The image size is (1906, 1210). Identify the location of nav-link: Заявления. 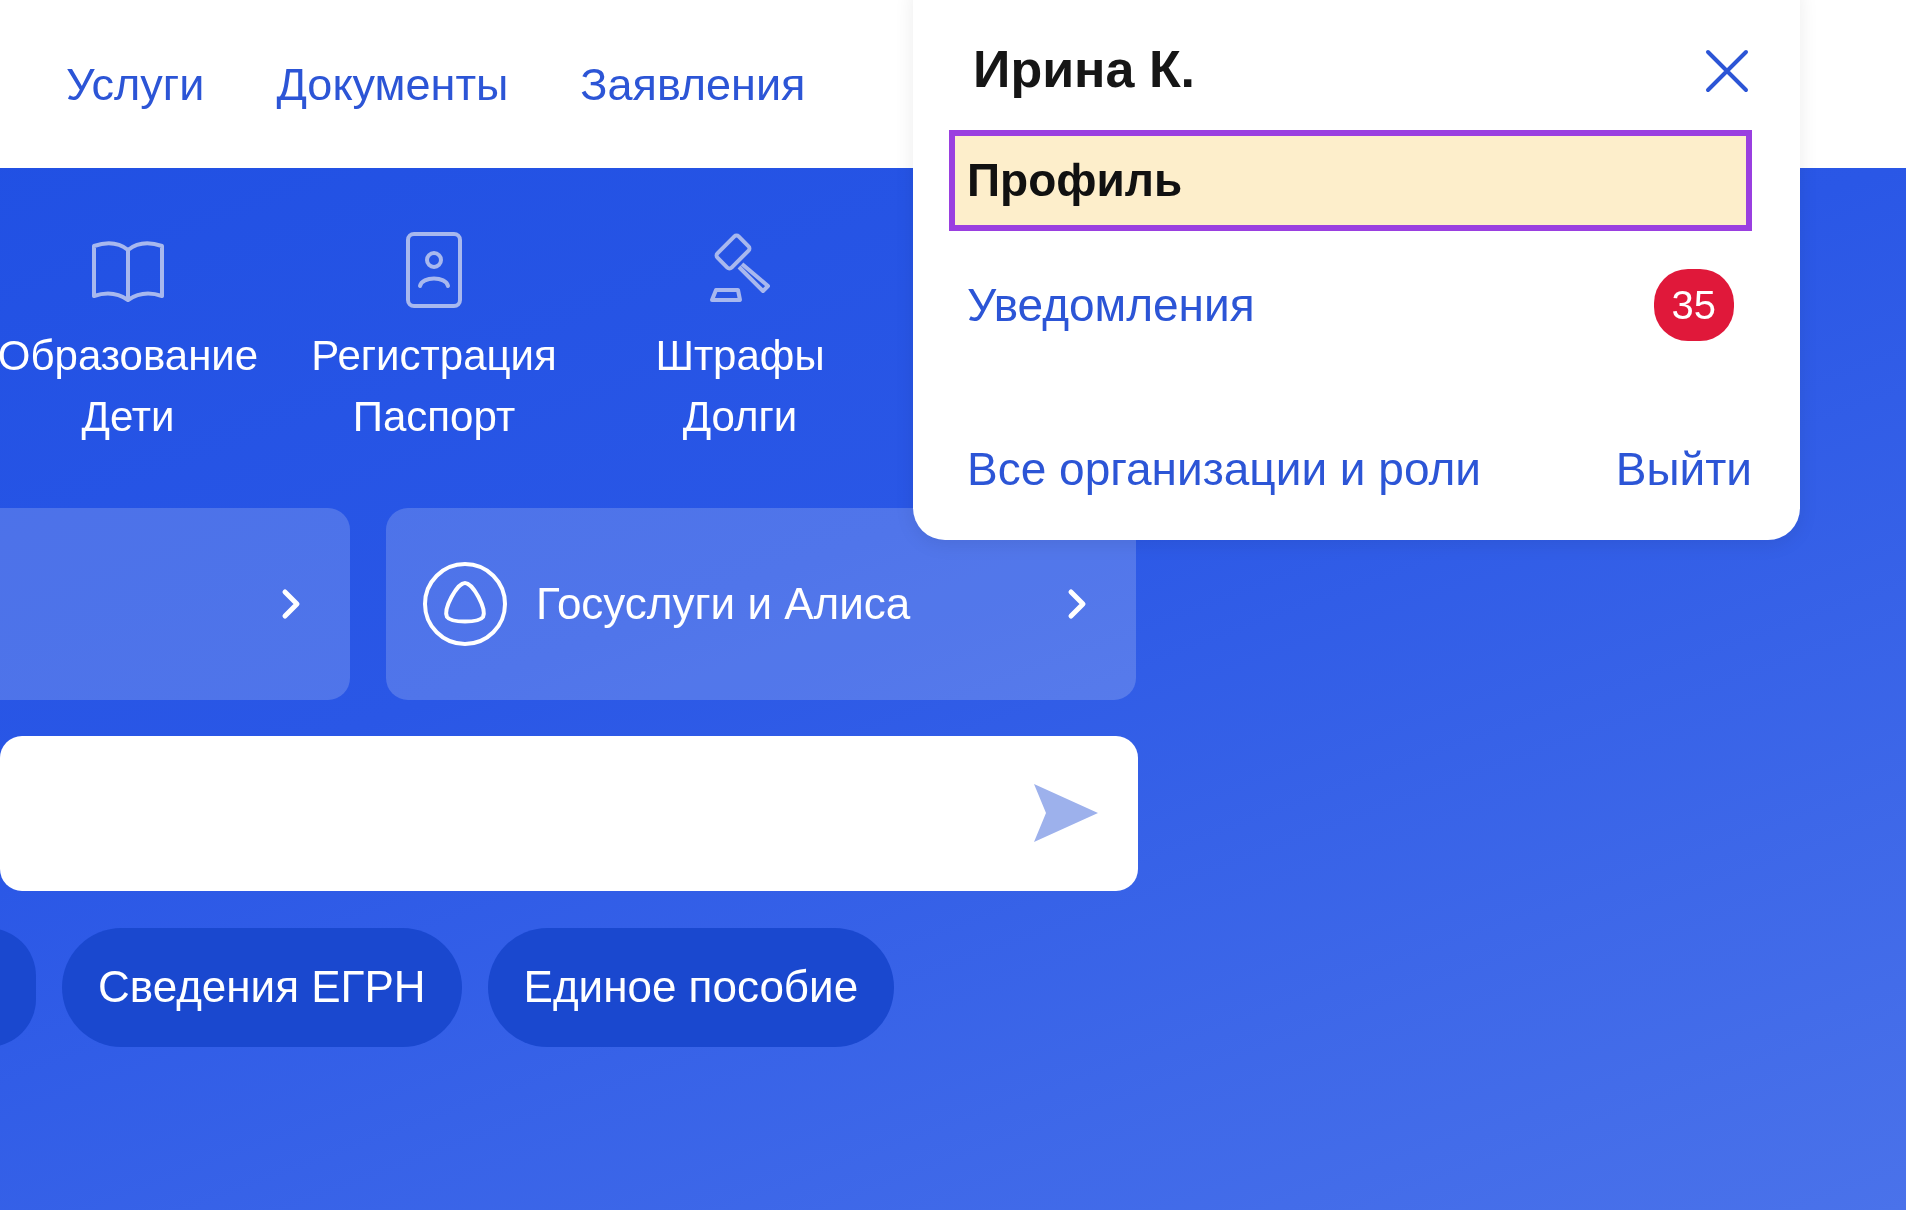
(693, 84).